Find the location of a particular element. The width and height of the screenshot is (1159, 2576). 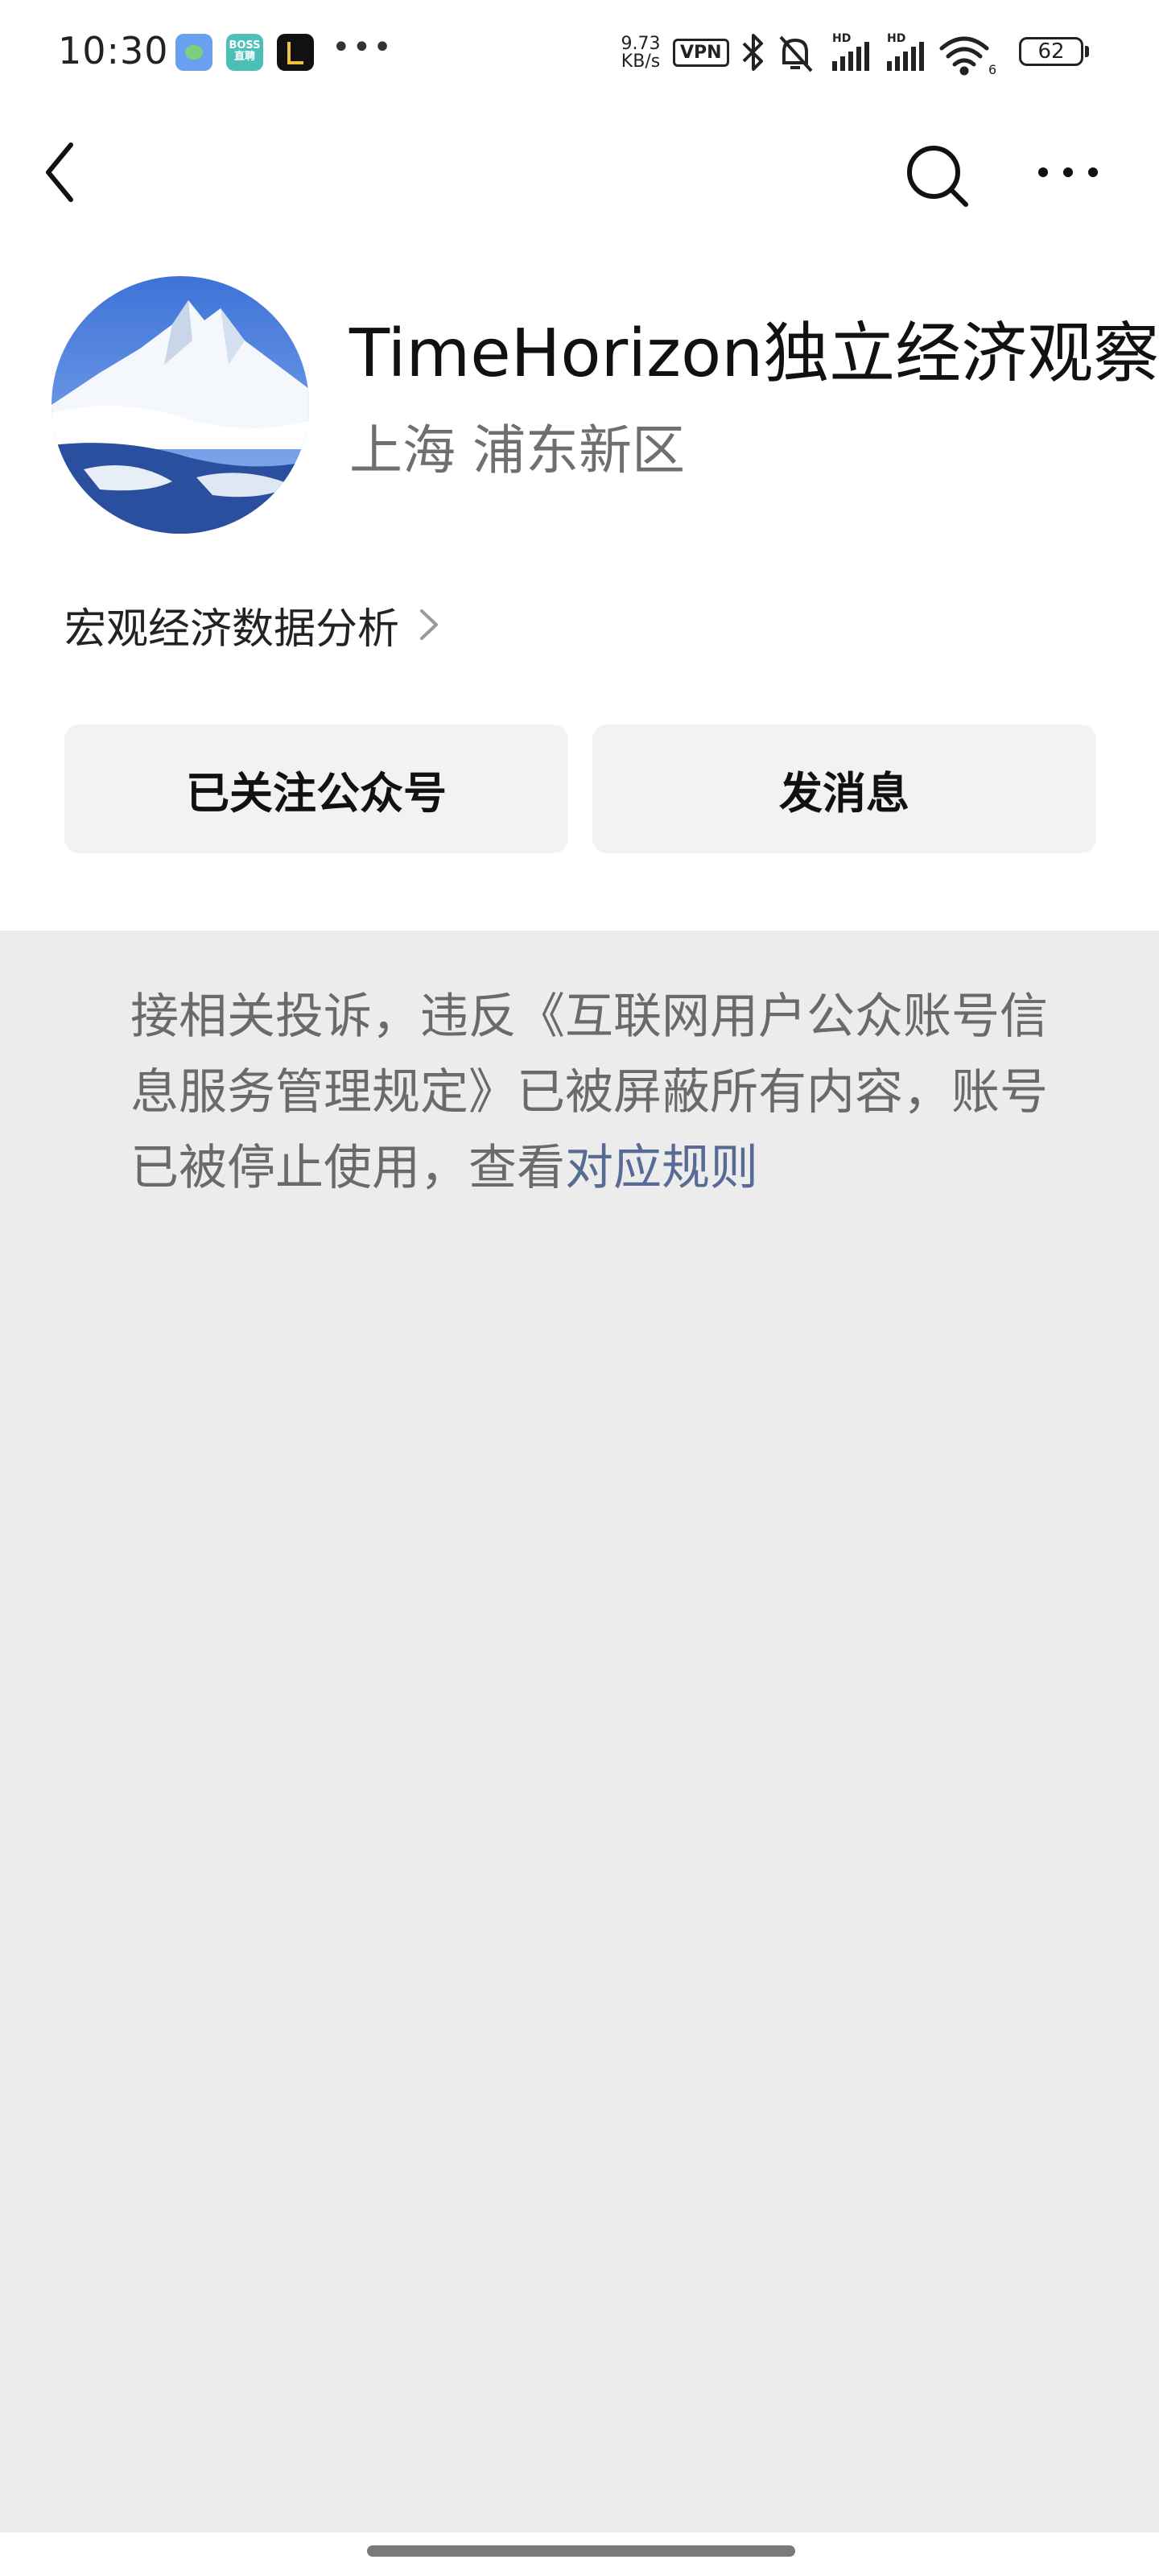

wifi-icon: 6 is located at coordinates (967, 56).